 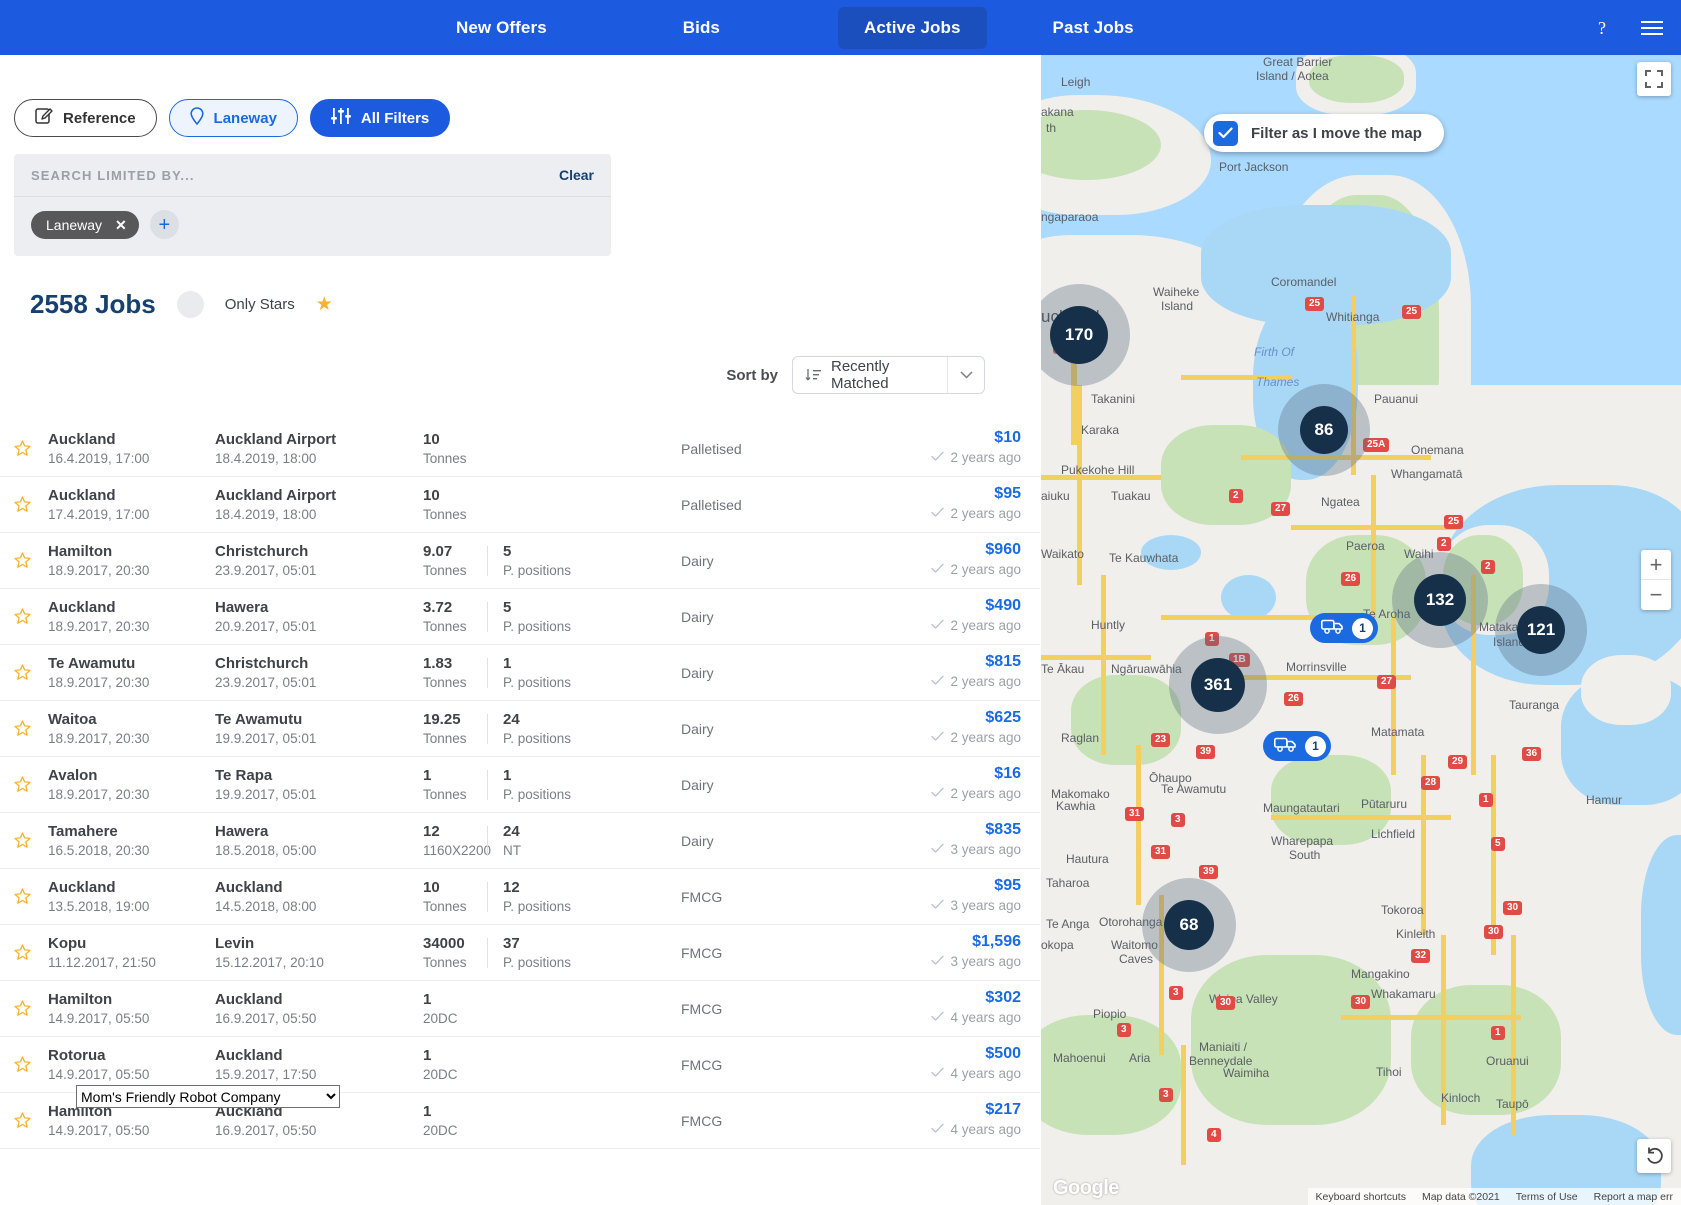 I want to click on map-place-label: Tauranga, so click(x=1534, y=705).